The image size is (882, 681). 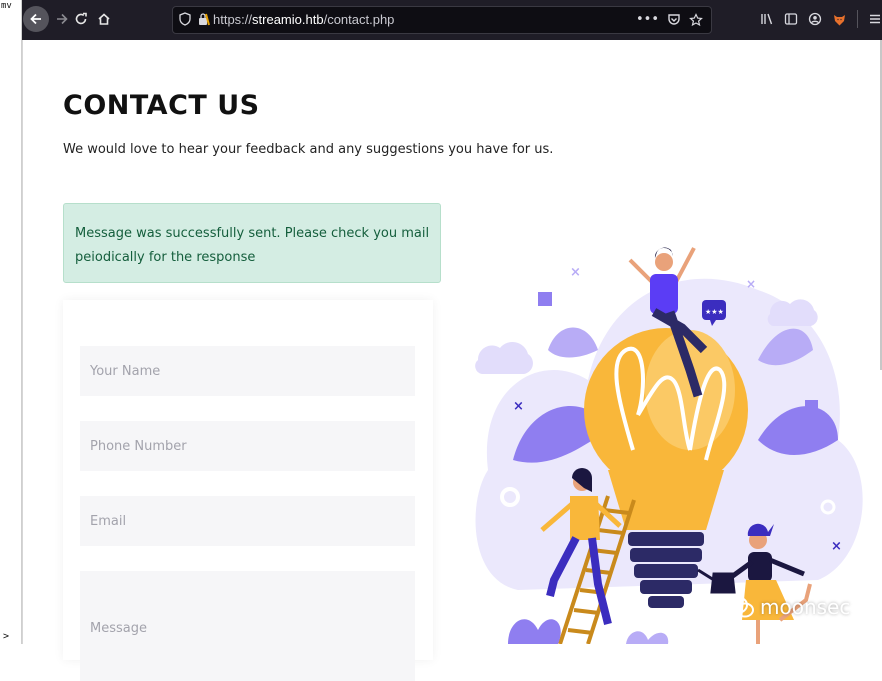 What do you see at coordinates (791, 19) in the screenshot?
I see `sidebar-icon` at bounding box center [791, 19].